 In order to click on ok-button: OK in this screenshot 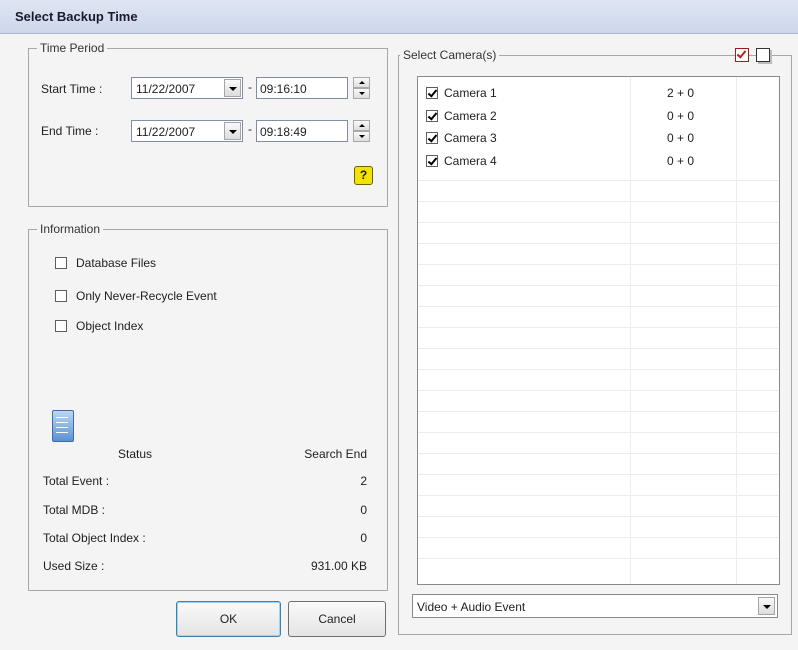, I will do `click(228, 619)`.